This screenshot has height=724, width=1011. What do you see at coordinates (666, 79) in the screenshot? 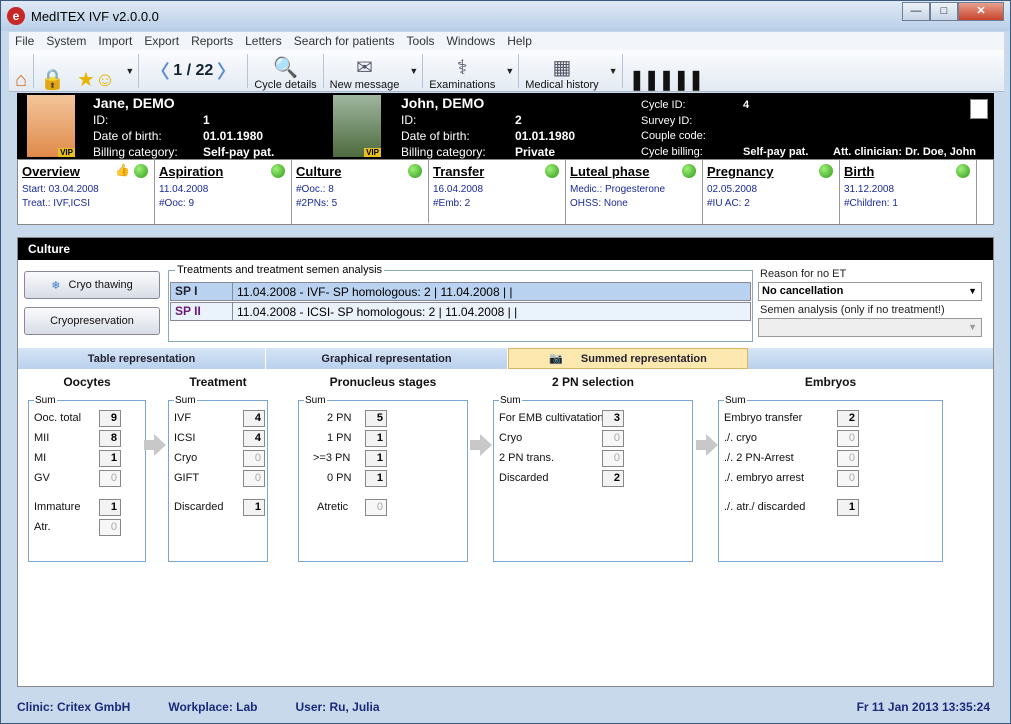
I see `barcode-icon: ❚❚❚❚❚` at bounding box center [666, 79].